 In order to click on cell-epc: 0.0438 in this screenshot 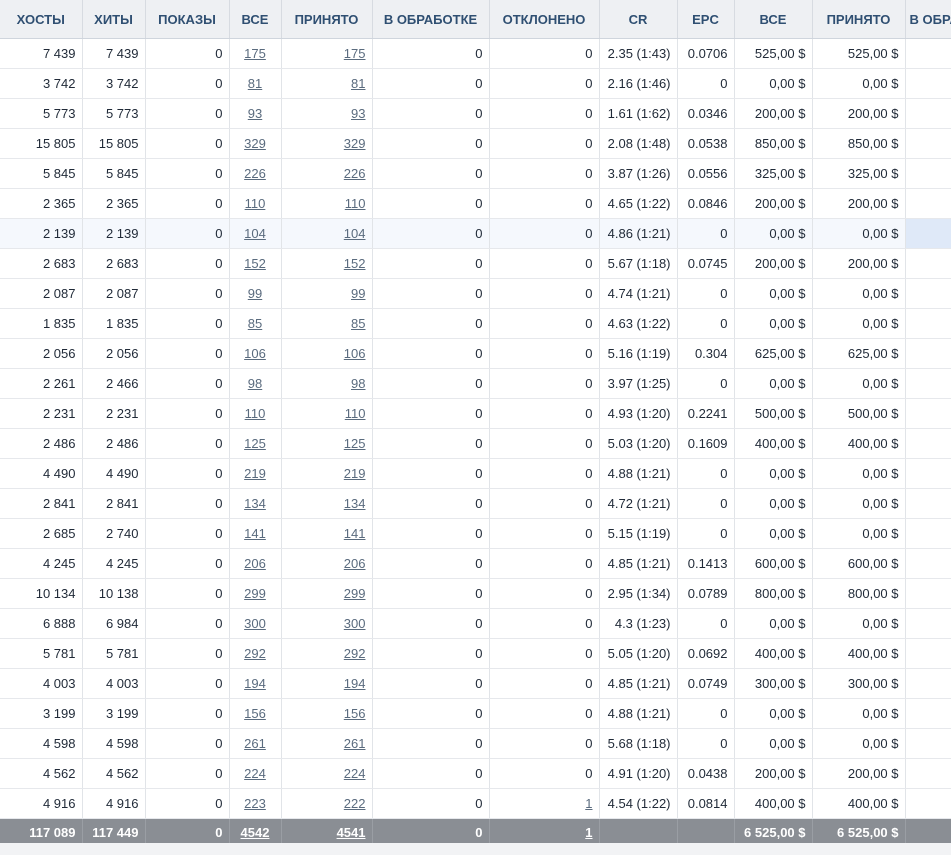, I will do `click(706, 773)`.